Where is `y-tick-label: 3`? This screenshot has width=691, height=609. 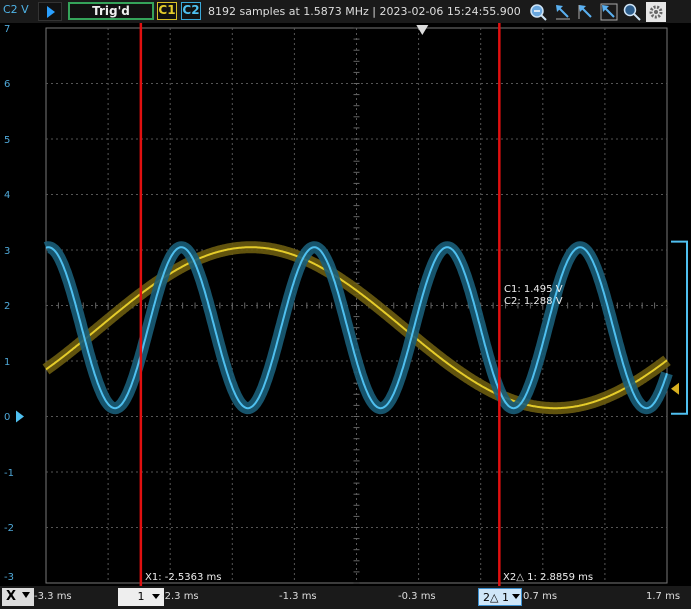
y-tick-label: 3 is located at coordinates (7, 251).